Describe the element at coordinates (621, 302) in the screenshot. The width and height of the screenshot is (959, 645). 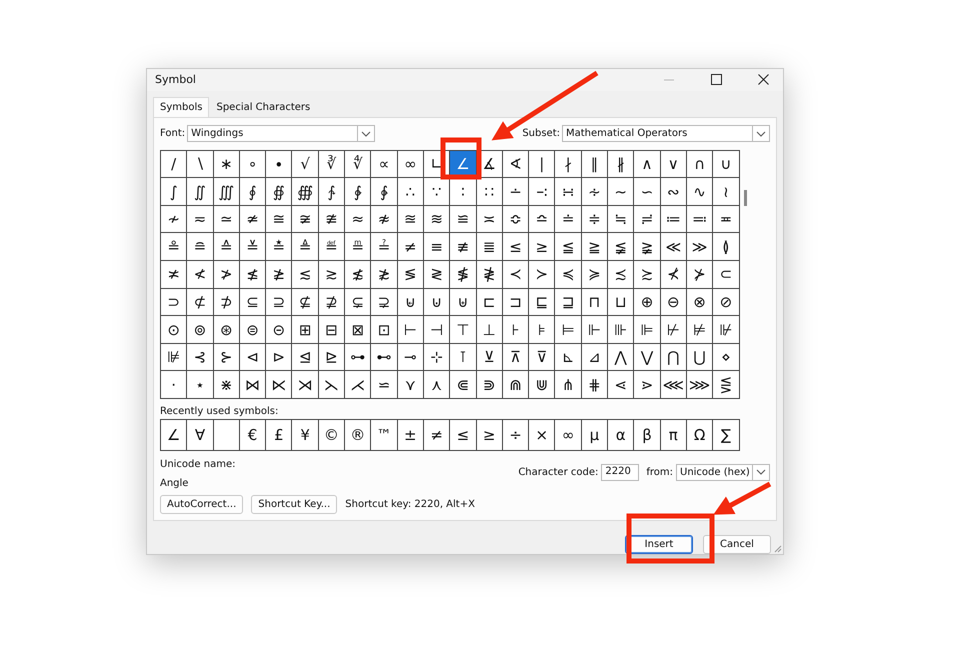
I see `symbol-cell: ⊔` at that location.